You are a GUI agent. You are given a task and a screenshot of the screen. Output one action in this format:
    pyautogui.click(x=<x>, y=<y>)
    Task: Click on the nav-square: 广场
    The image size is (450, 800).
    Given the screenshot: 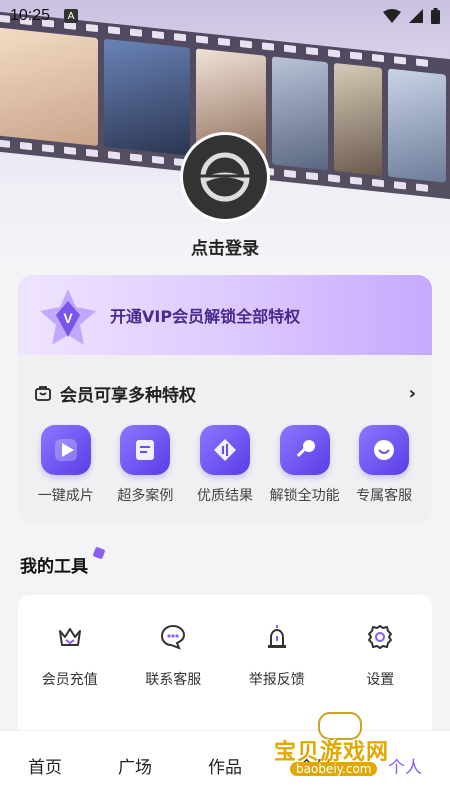 What is the action you would take?
    pyautogui.click(x=135, y=765)
    